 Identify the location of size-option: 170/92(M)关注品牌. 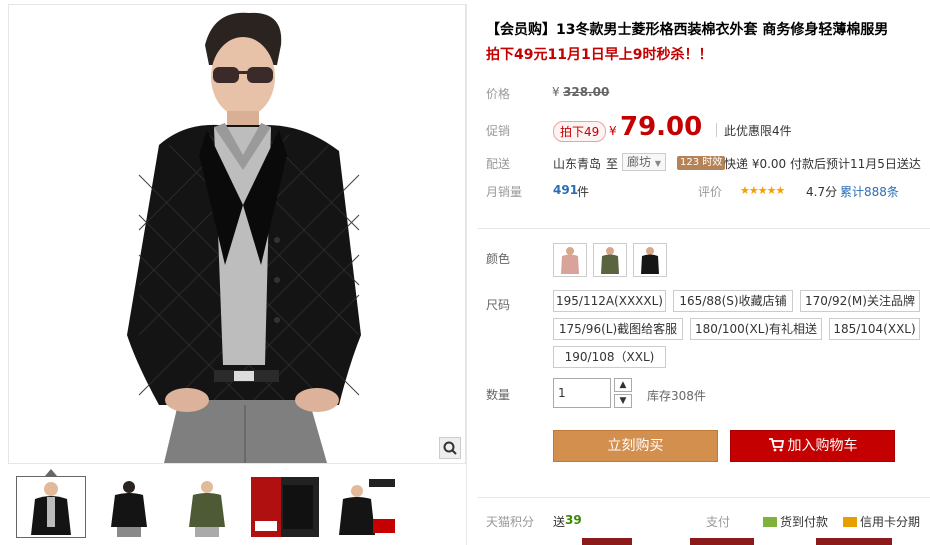
(860, 301).